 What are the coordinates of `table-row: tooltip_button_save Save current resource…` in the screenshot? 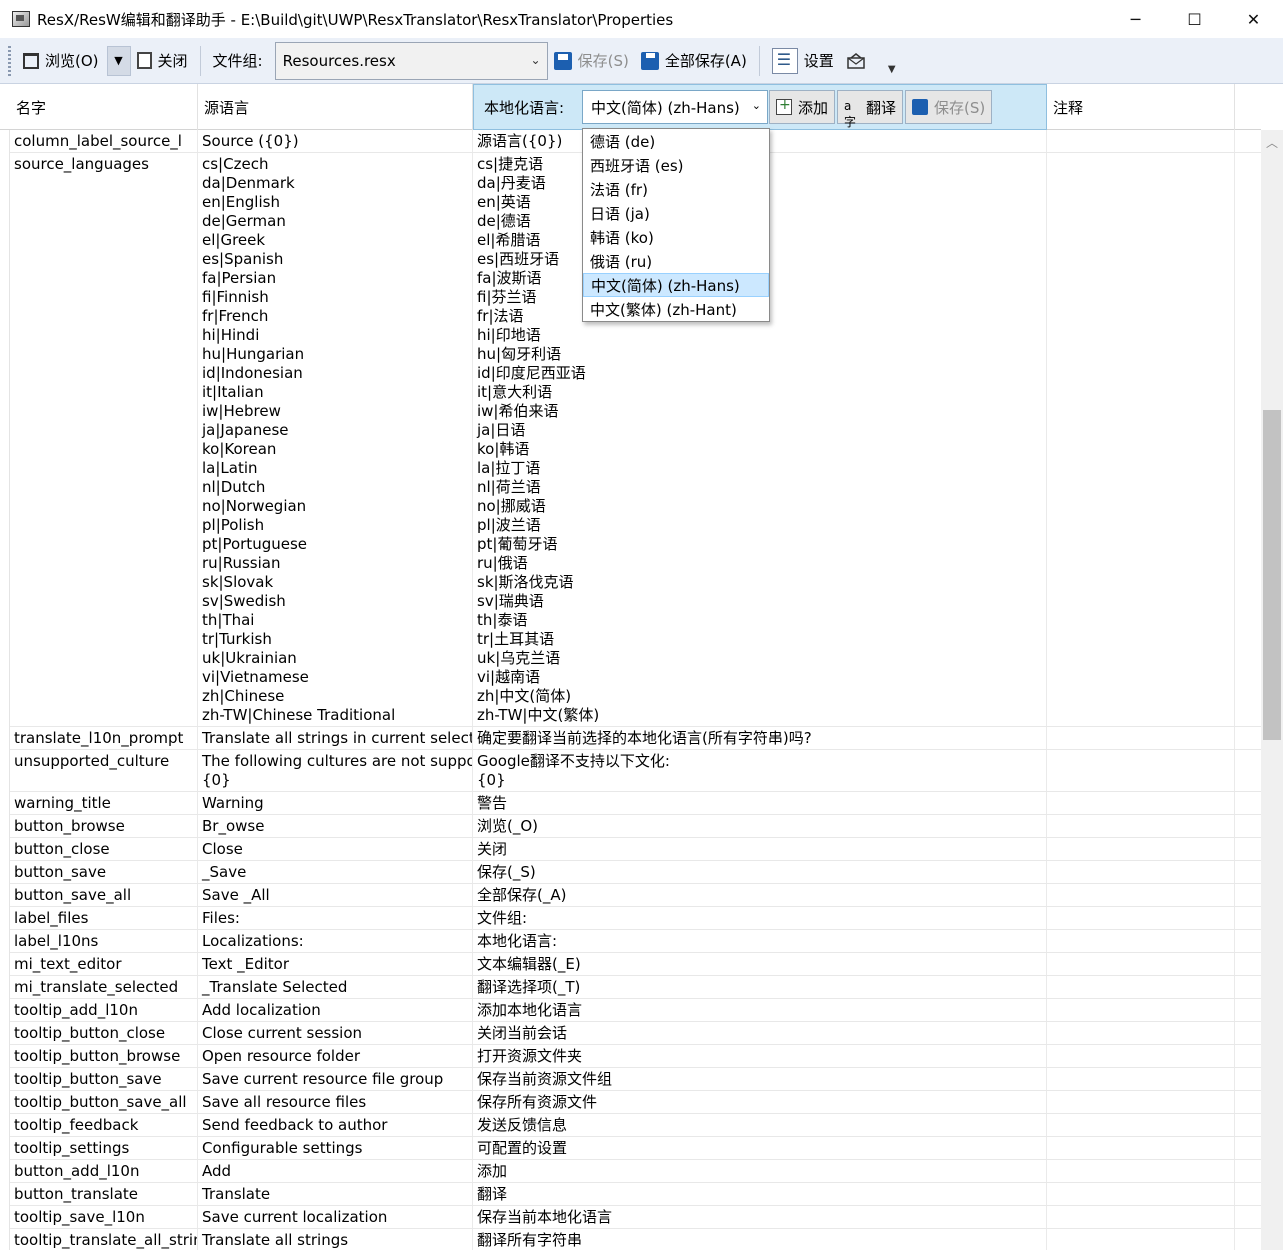 It's located at (635, 1079).